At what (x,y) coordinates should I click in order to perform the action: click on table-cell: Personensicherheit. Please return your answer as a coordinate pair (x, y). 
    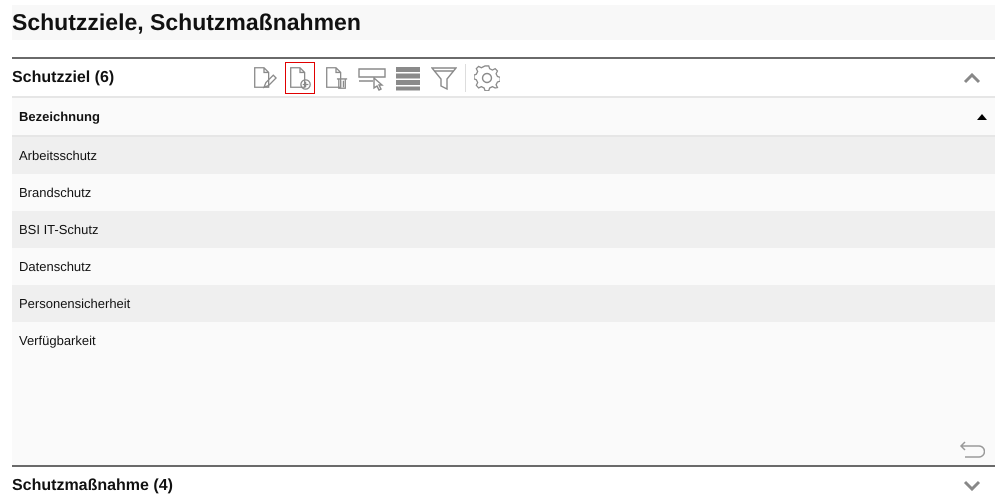
    Looking at the image, I should click on (74, 303).